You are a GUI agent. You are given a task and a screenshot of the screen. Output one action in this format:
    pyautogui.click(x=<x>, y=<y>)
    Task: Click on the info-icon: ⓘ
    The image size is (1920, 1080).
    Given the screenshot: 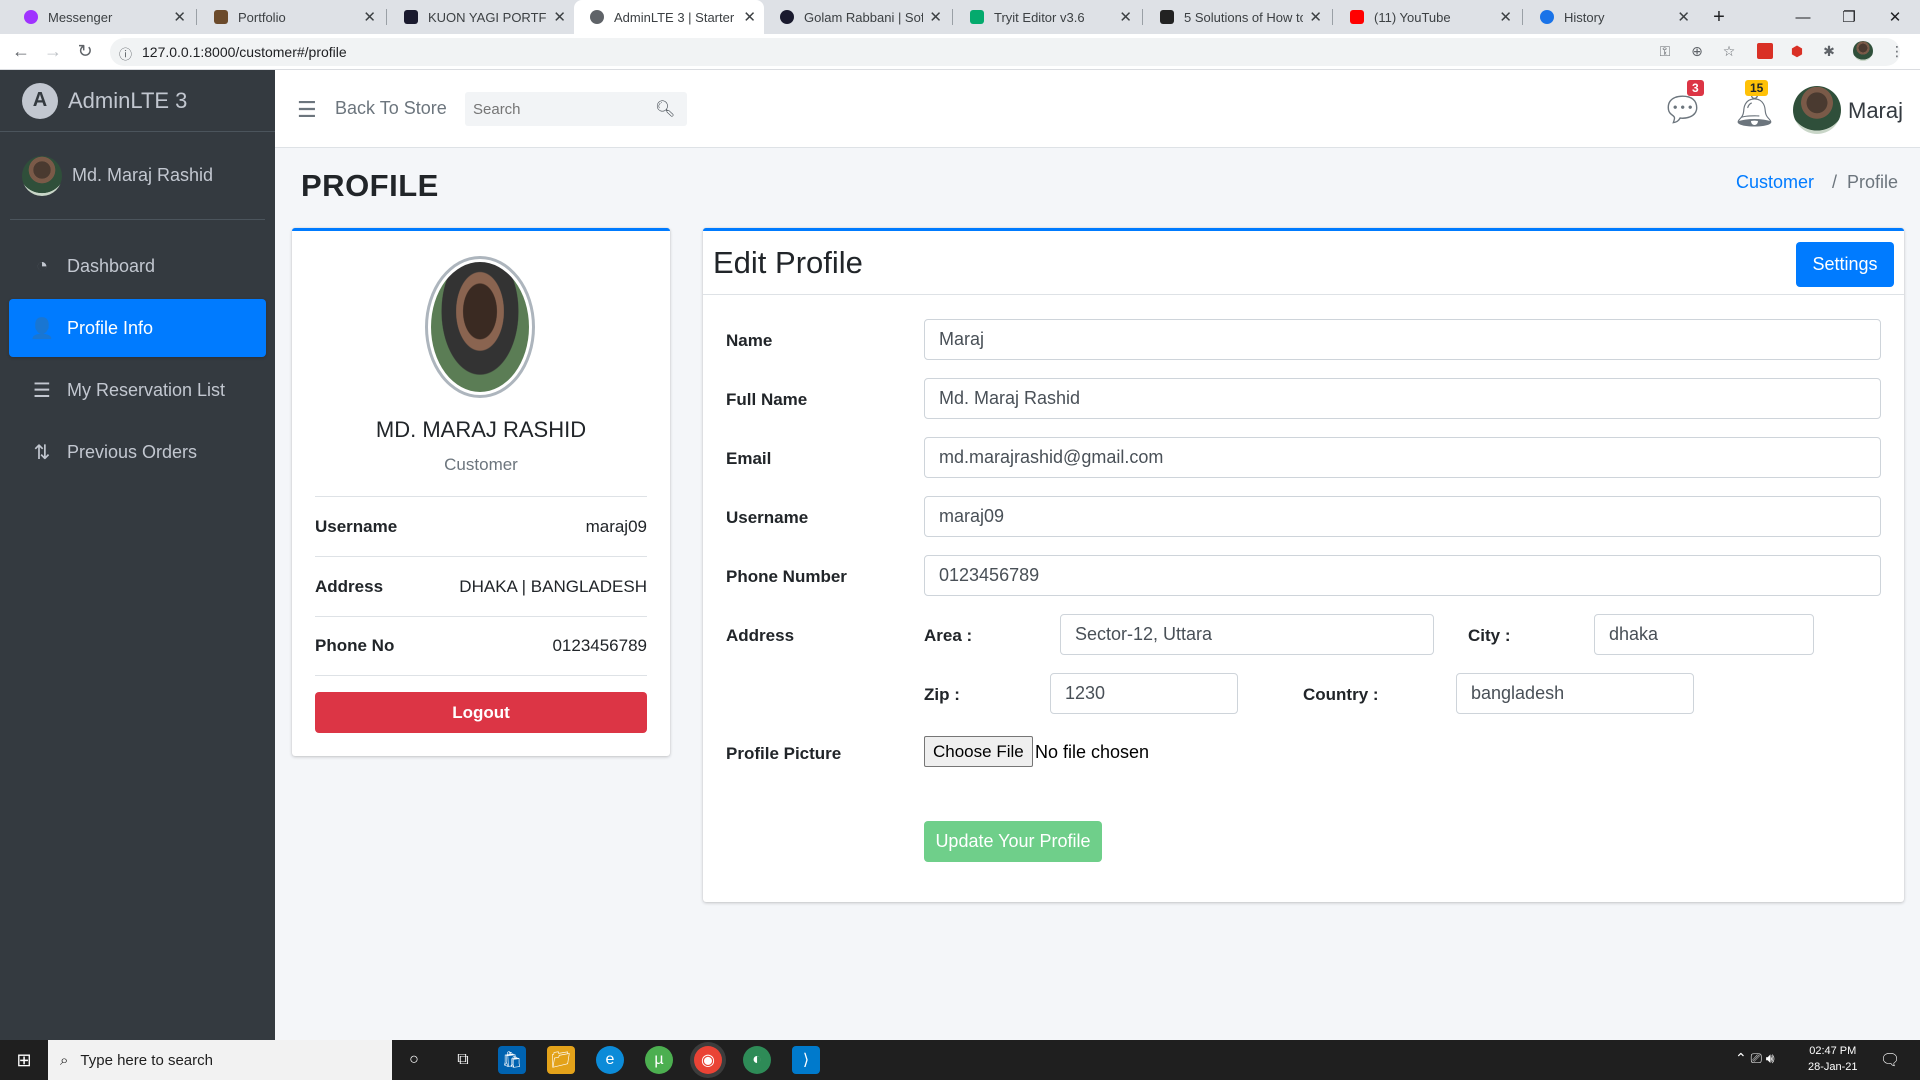 What is the action you would take?
    pyautogui.click(x=125, y=53)
    